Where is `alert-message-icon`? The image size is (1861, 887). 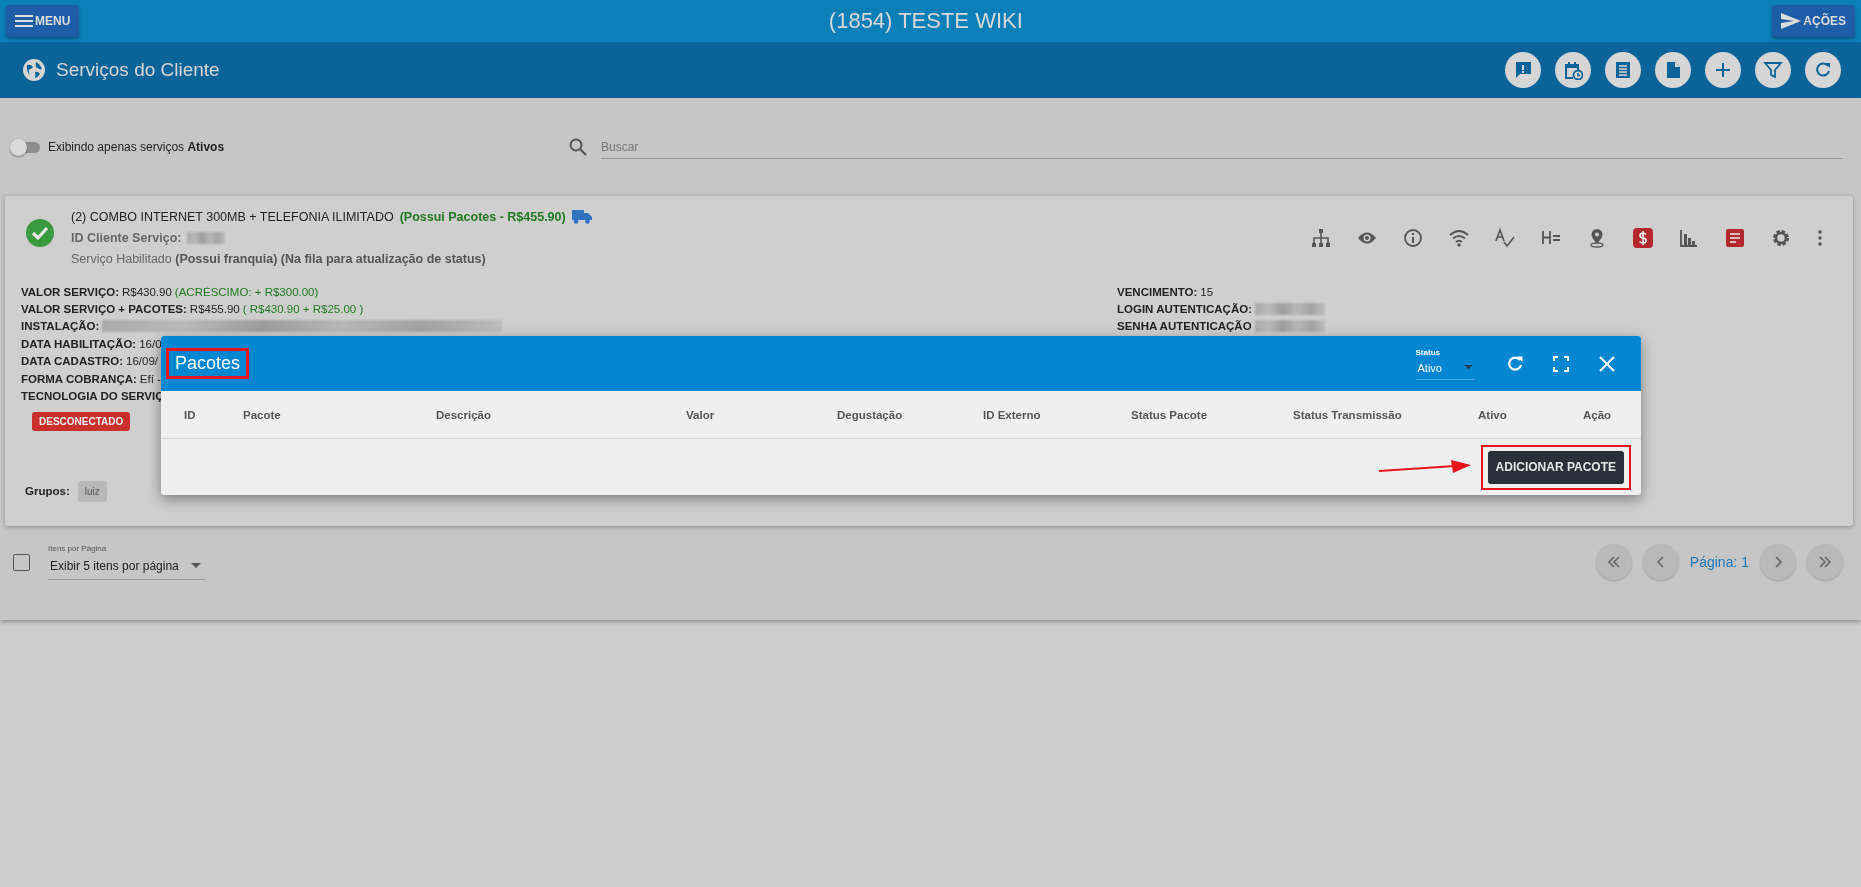 alert-message-icon is located at coordinates (1523, 70).